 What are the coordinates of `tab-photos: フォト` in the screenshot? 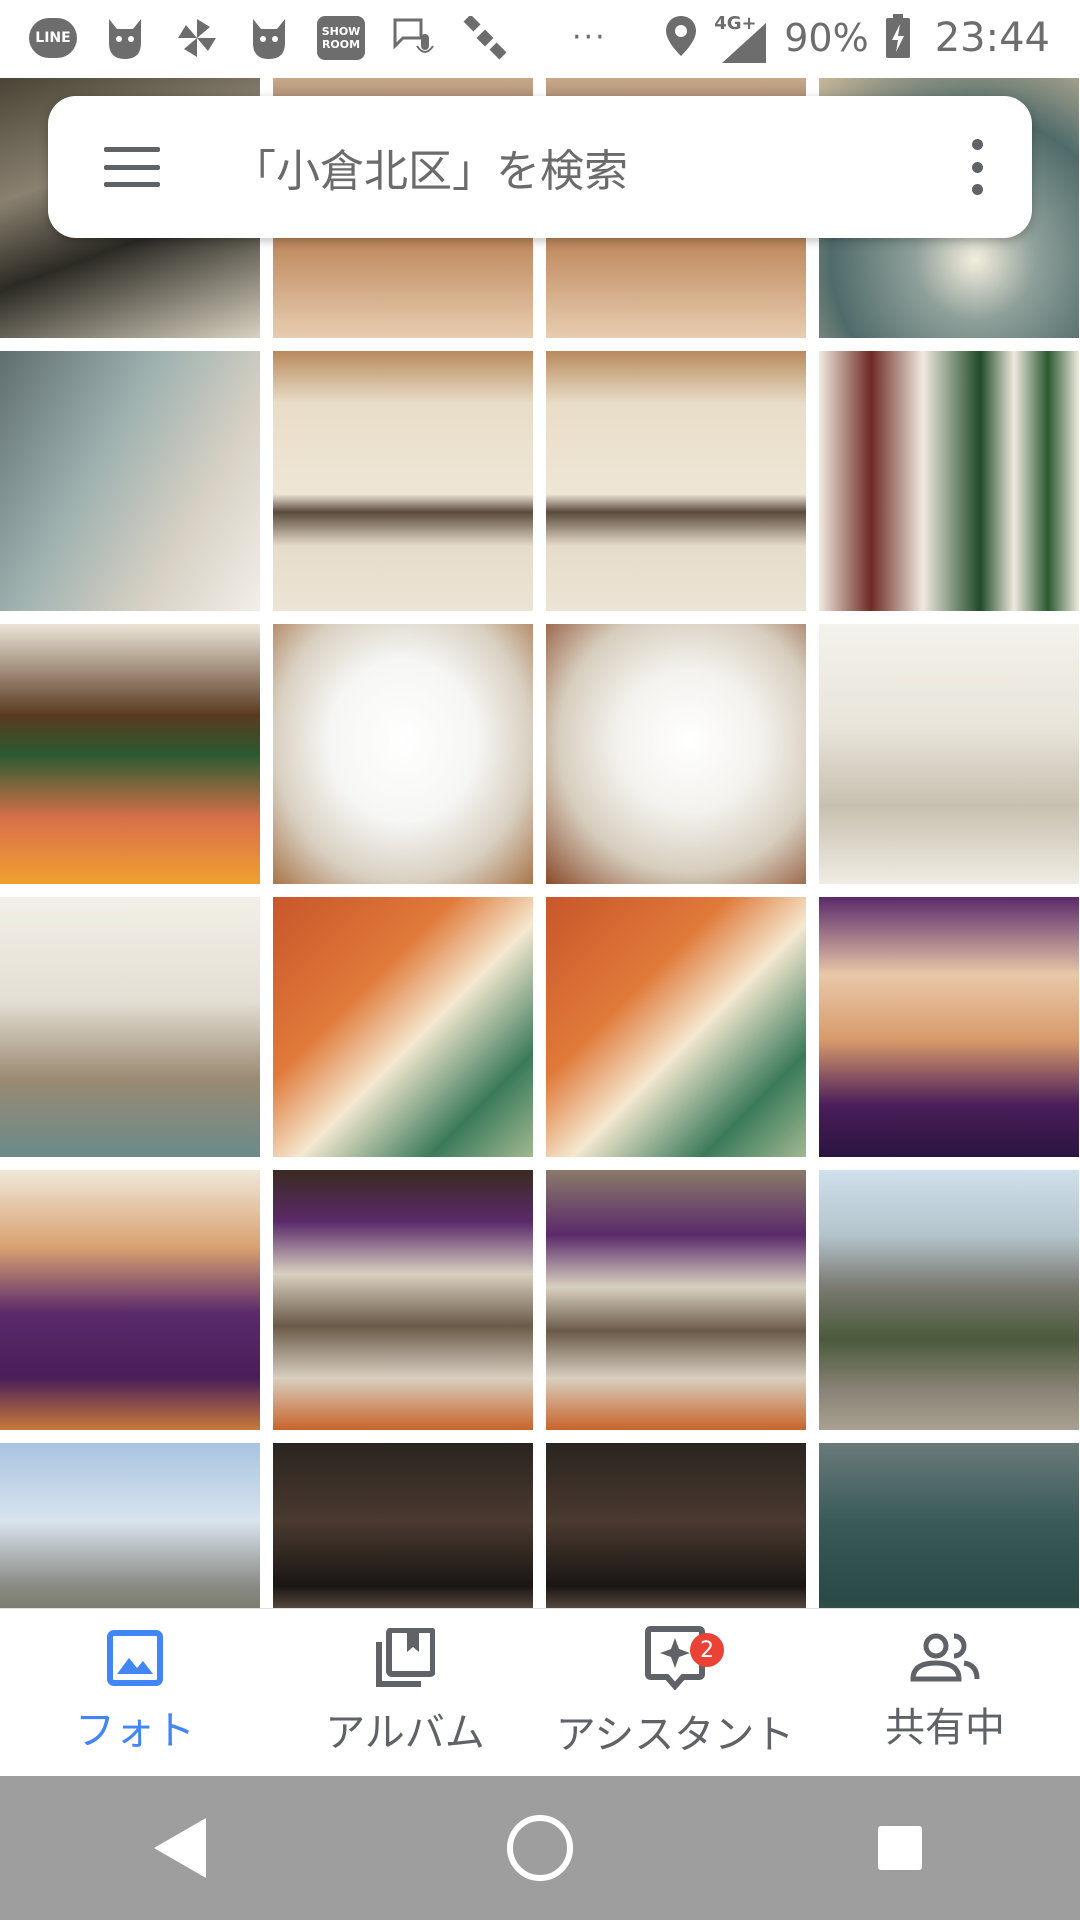 It's located at (135, 1693).